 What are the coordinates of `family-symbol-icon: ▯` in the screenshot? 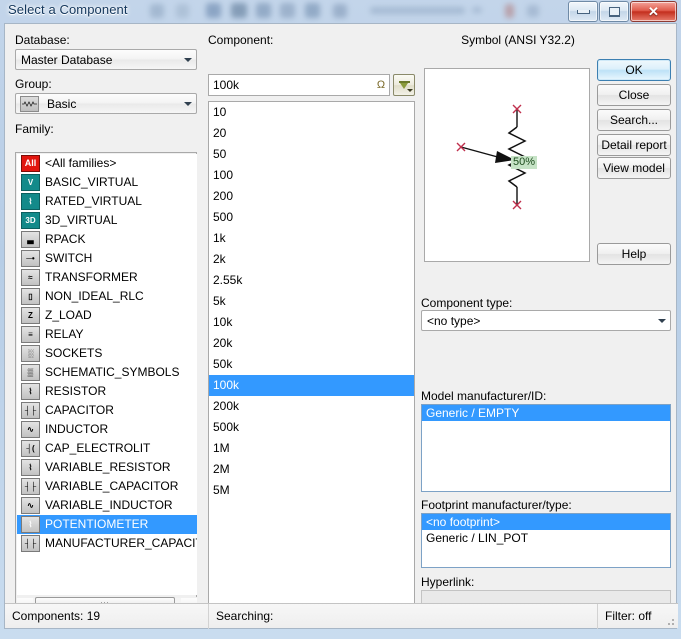 It's located at (30, 296).